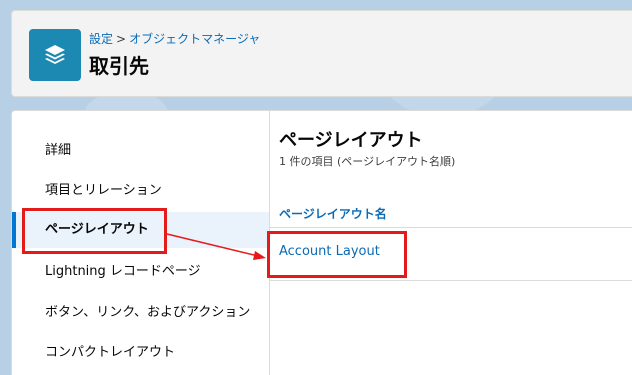  I want to click on account-layout-link: Account Layout, so click(329, 251).